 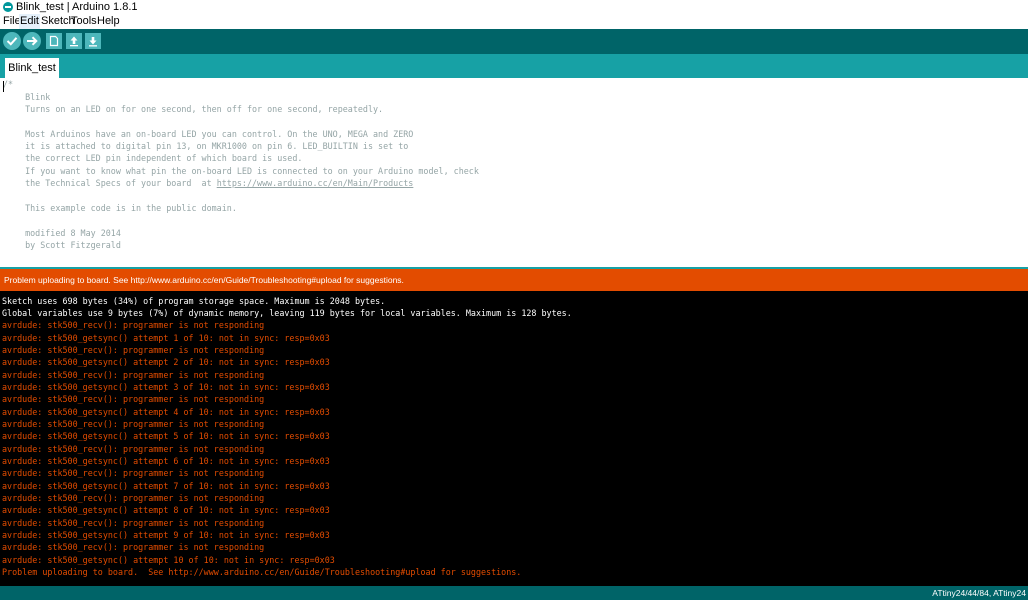 What do you see at coordinates (77, 7) in the screenshot?
I see `window-title: Blink_test | Arduino 1.8.1` at bounding box center [77, 7].